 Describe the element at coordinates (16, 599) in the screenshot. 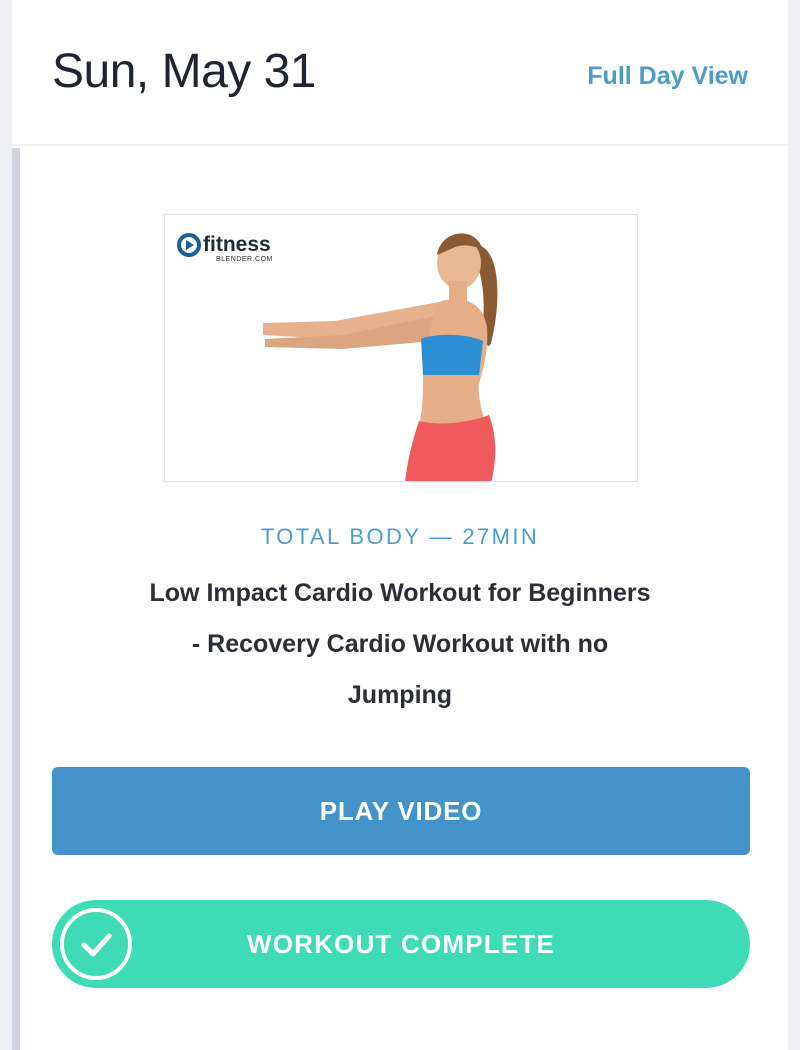

I see `card-accent-bar` at that location.